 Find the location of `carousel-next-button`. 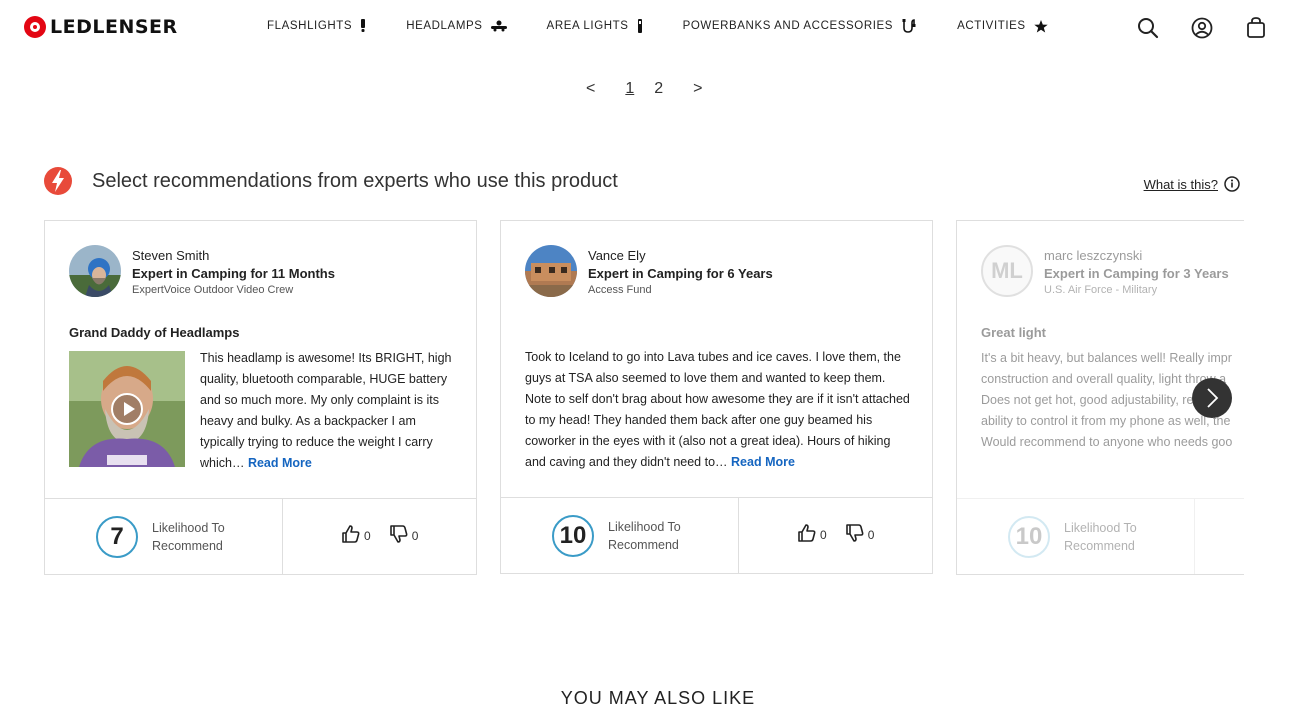

carousel-next-button is located at coordinates (1212, 398).